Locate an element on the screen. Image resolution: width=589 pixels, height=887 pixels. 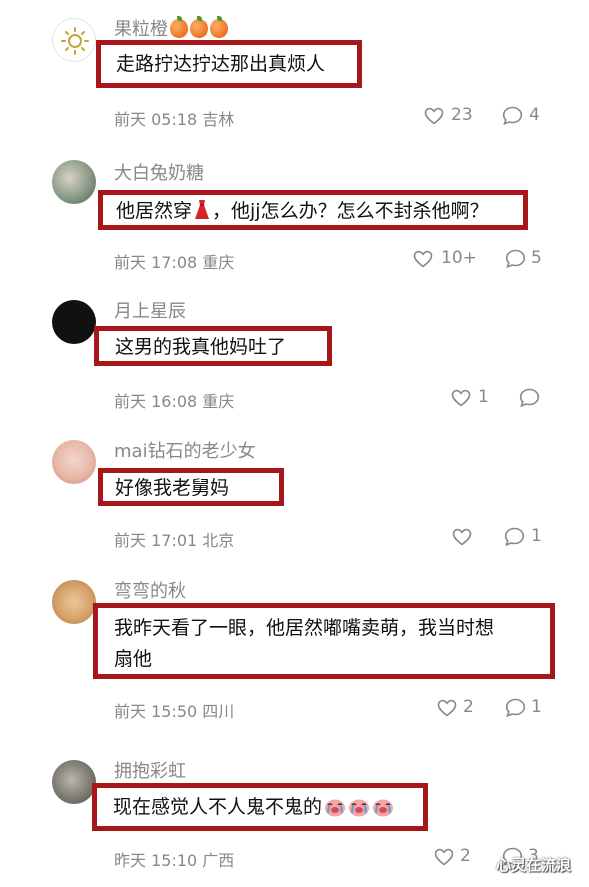
comment-highlight-box: 他居然穿 ，他jj怎么办？怎么不封杀他啊？ is located at coordinates (313, 210).